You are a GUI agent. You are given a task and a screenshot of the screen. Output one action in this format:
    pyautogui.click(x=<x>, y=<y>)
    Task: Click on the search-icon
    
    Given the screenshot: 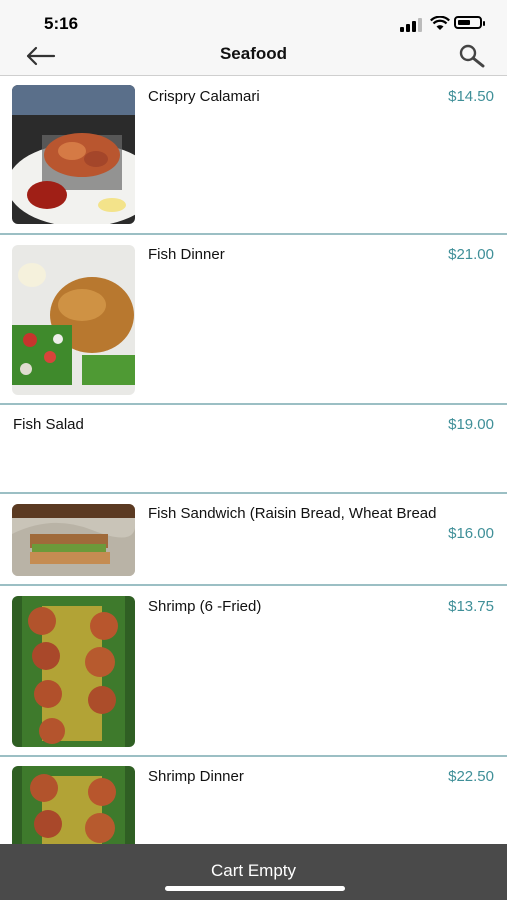 What is the action you would take?
    pyautogui.click(x=472, y=56)
    